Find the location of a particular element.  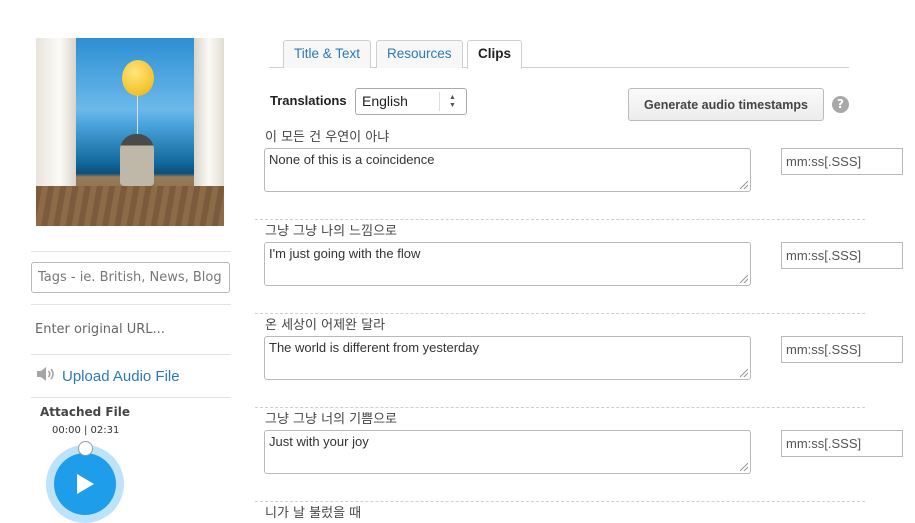

clip-translation-value: Just with your joy is located at coordinates (319, 441).